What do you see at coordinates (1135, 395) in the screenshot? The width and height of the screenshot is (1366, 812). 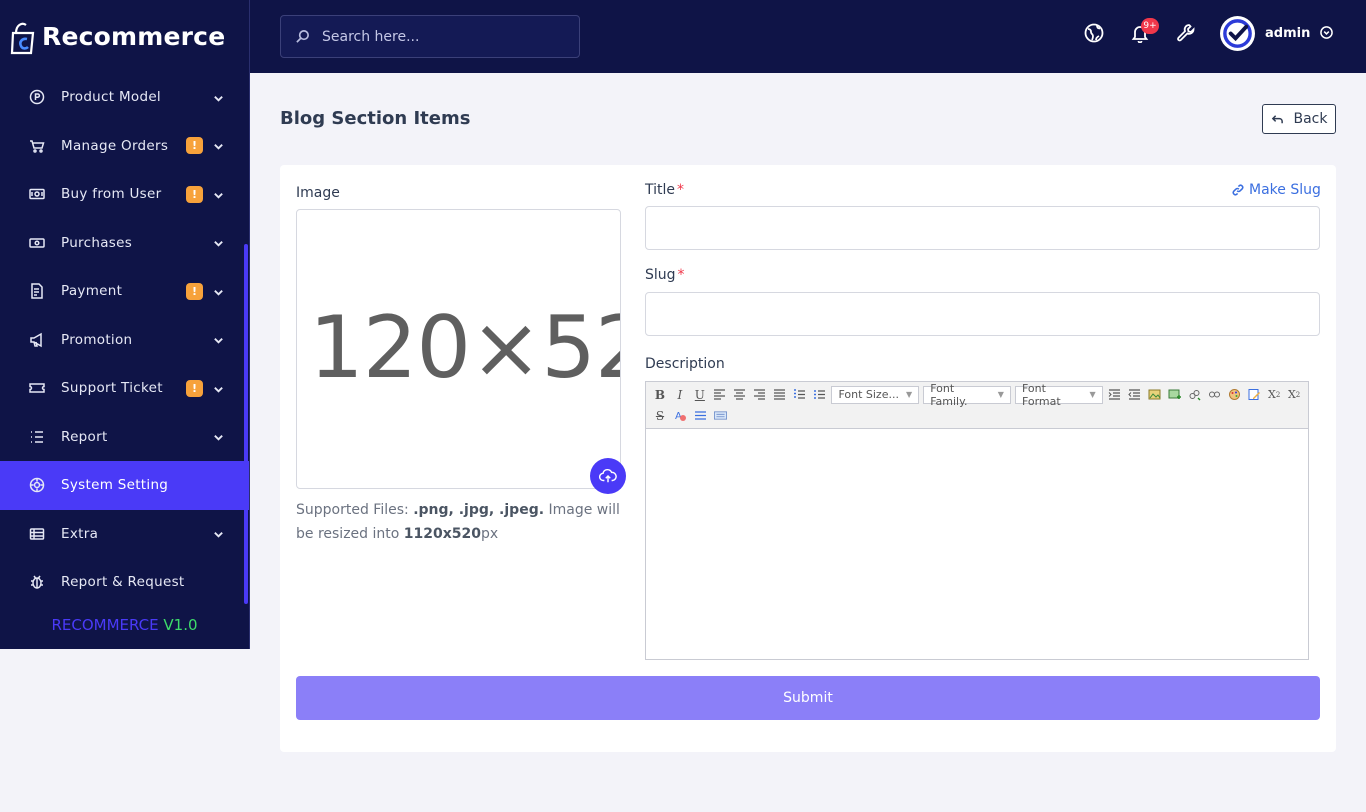 I see `outdent-icon` at bounding box center [1135, 395].